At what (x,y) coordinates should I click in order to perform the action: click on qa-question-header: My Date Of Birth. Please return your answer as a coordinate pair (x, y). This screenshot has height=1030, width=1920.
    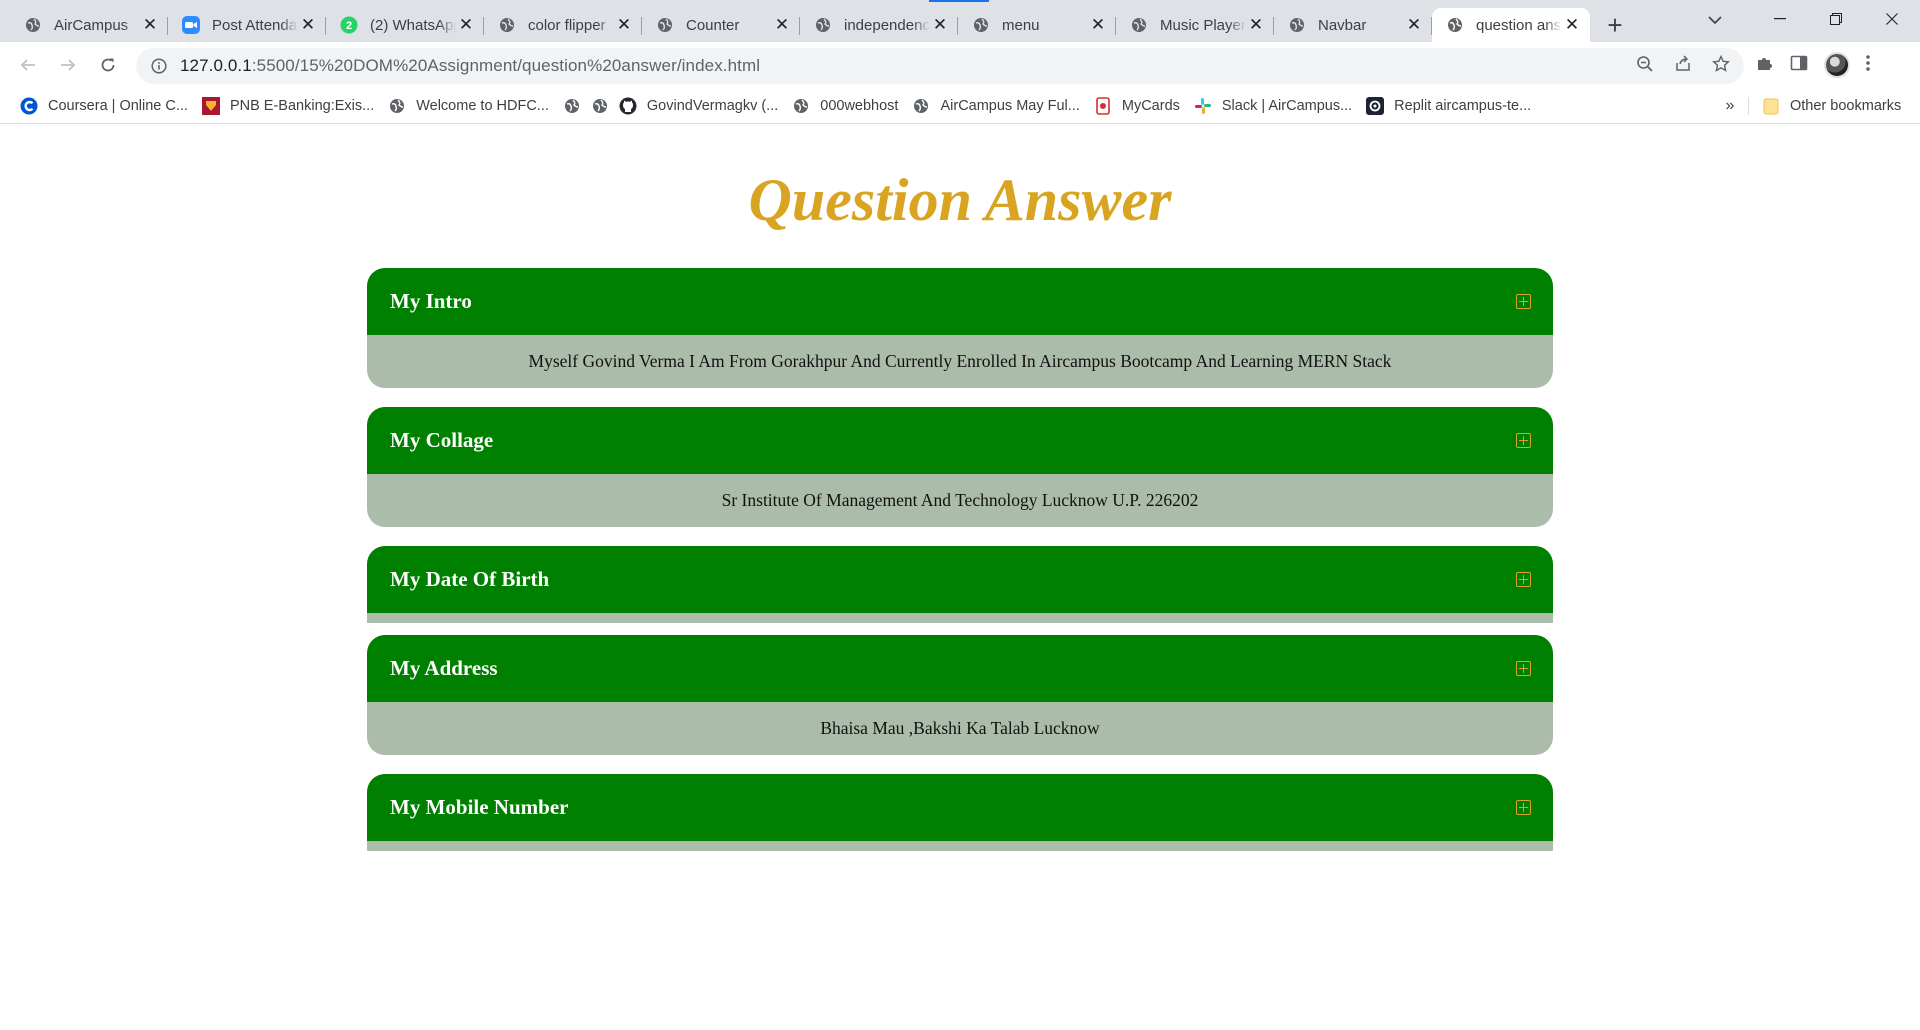
    Looking at the image, I should click on (960, 579).